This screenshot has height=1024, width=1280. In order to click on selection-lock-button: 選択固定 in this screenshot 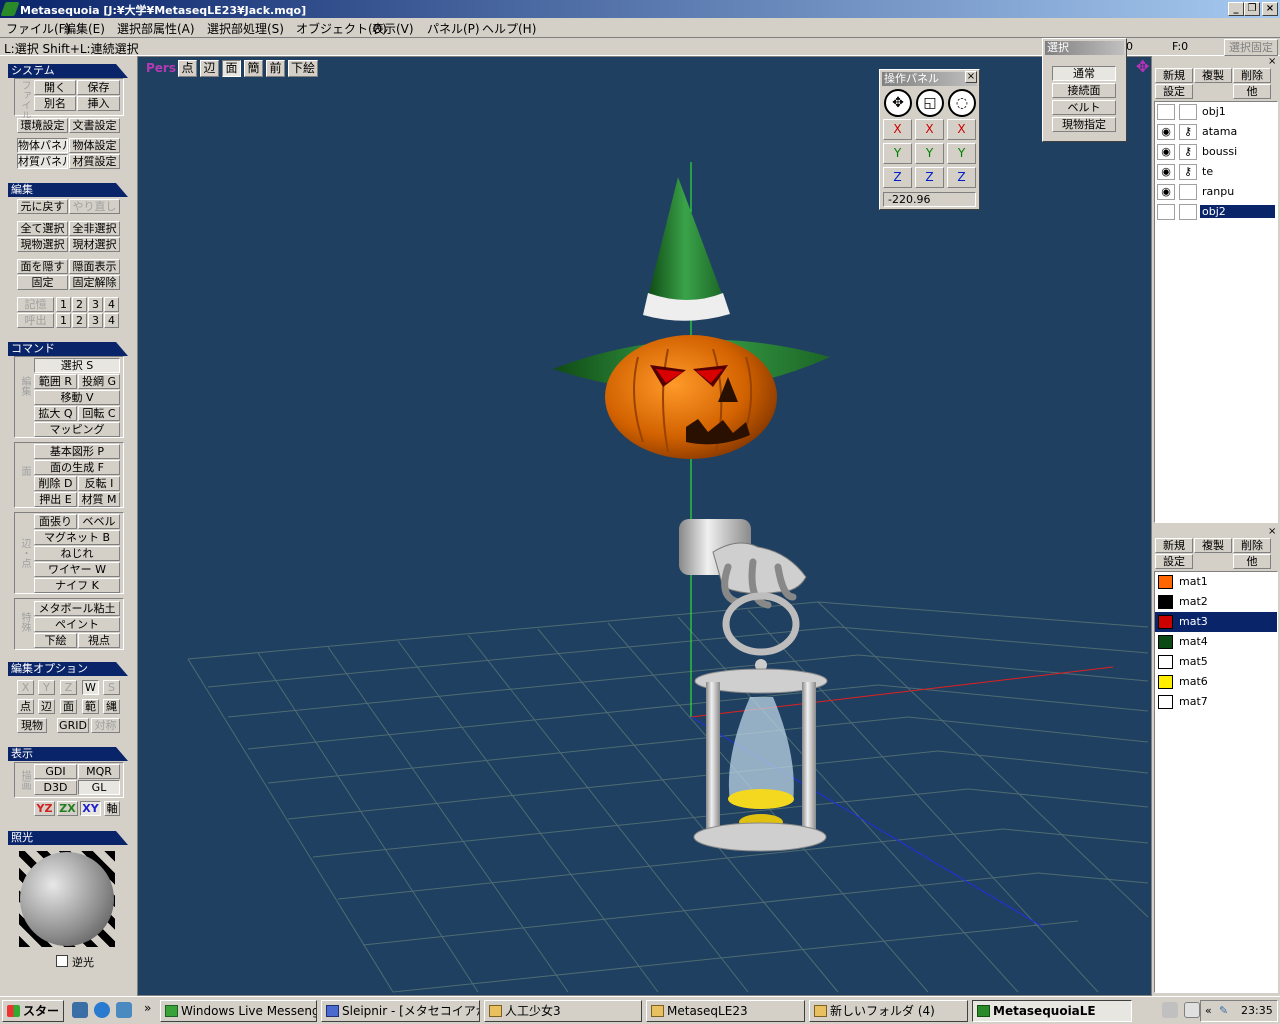, I will do `click(1251, 47)`.